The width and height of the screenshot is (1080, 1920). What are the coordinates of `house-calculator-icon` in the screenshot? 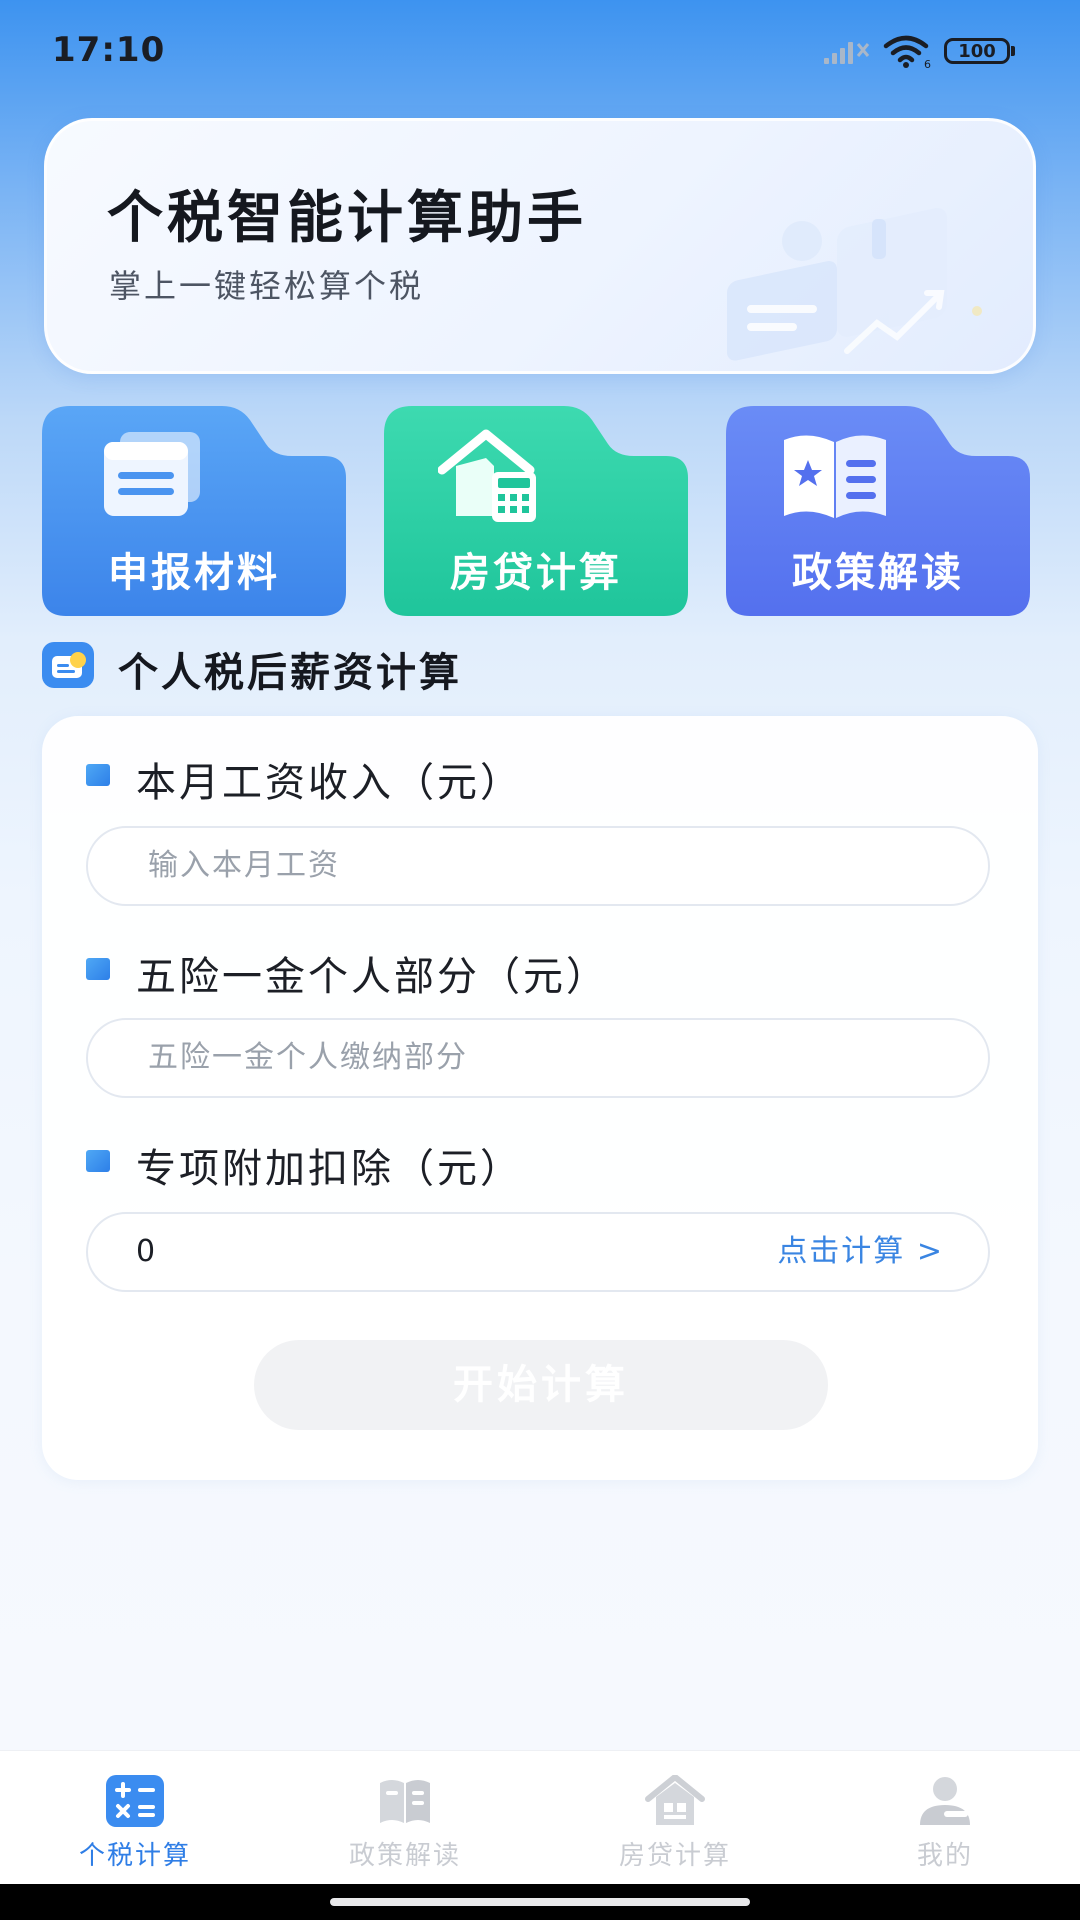 It's located at (487, 475).